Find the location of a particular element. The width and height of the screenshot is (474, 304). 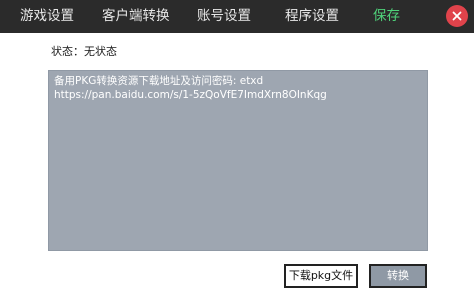

status-label: 状态：无状态 is located at coordinates (84, 51).